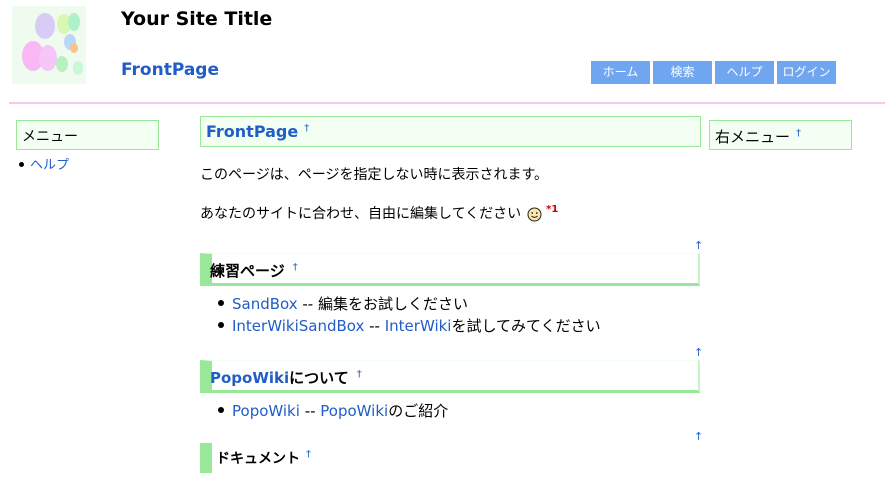 This screenshot has width=895, height=483. What do you see at coordinates (354, 411) in the screenshot?
I see `popowiki-intro-link: PopoWiki` at bounding box center [354, 411].